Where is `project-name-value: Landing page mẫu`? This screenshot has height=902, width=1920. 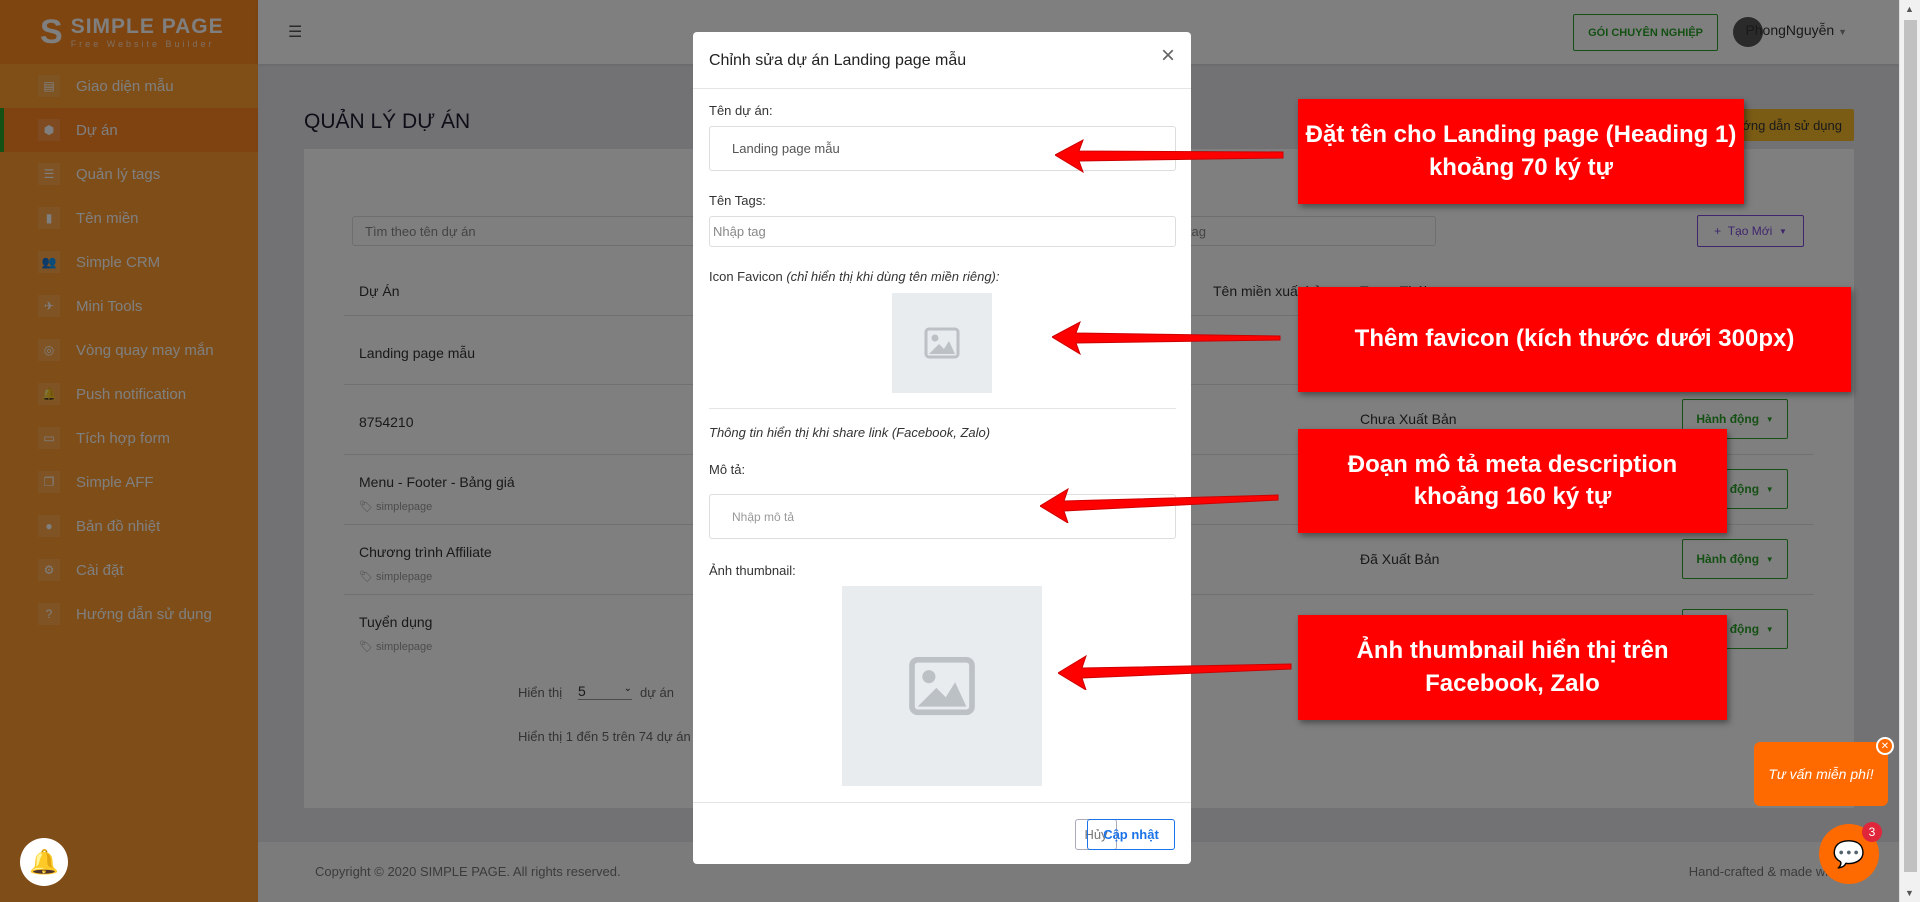 project-name-value: Landing page mẫu is located at coordinates (786, 148).